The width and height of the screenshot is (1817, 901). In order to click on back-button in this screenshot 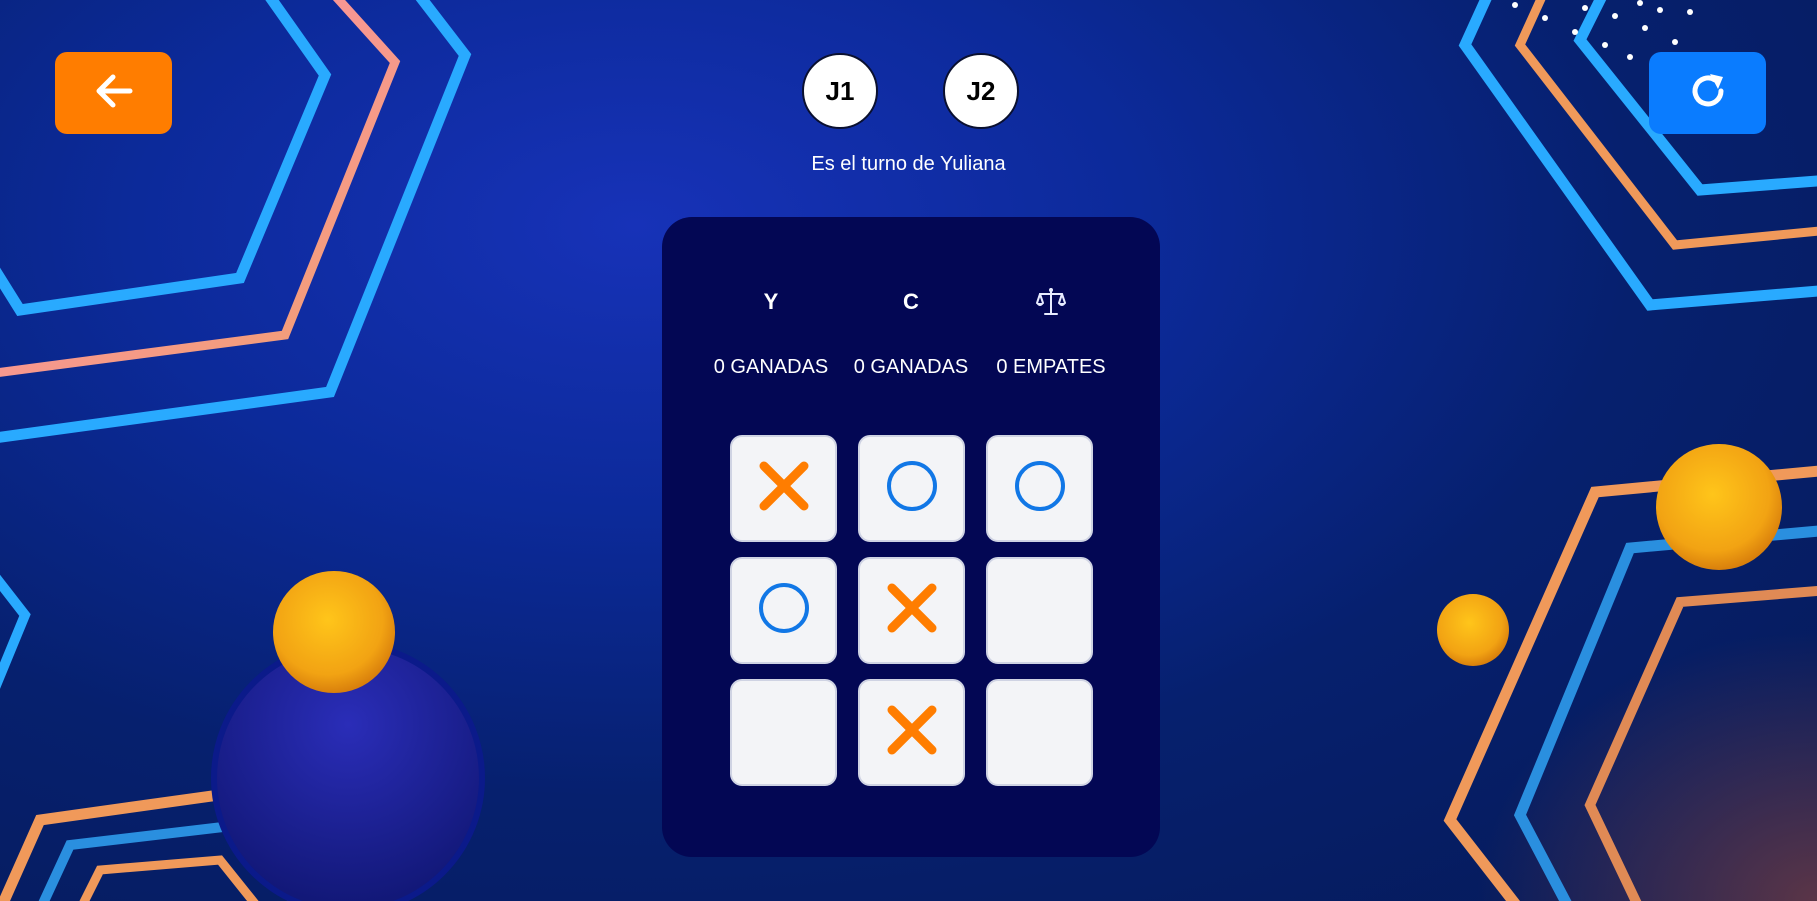, I will do `click(113, 93)`.